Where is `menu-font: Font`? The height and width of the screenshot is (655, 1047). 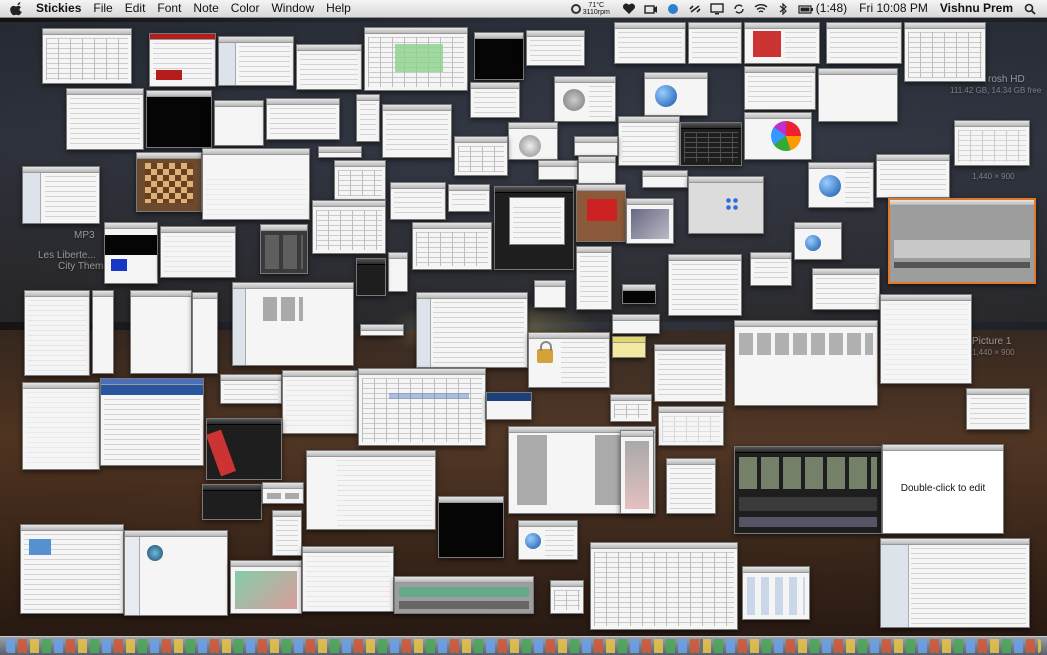
menu-font: Font is located at coordinates (169, 8).